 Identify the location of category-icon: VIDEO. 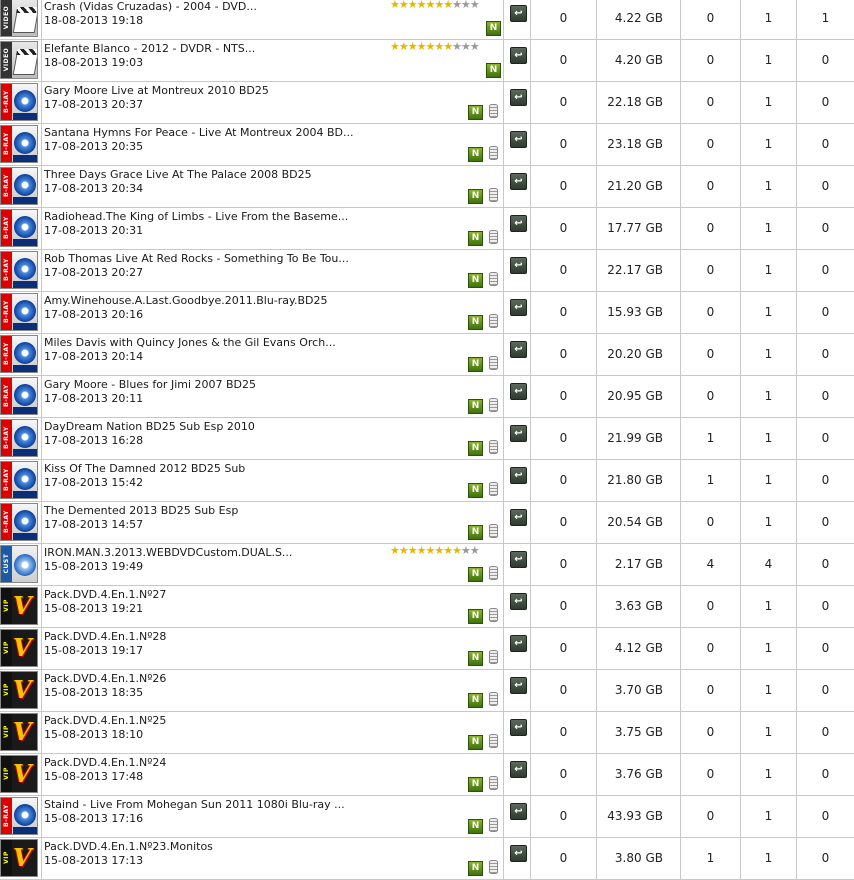
(19, 60).